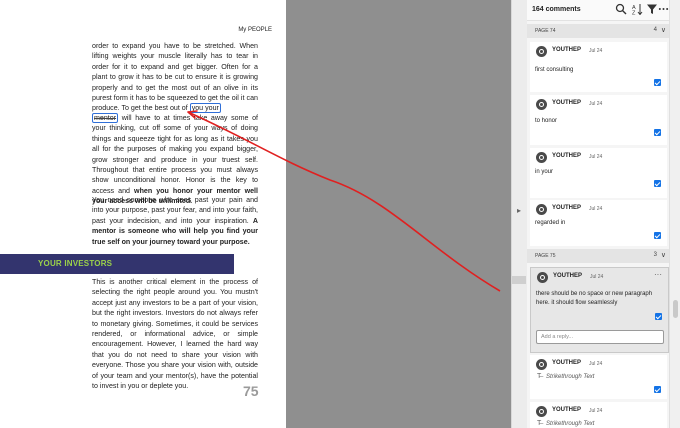  Describe the element at coordinates (545, 256) in the screenshot. I see `page-group-label: PAGE 75` at that location.